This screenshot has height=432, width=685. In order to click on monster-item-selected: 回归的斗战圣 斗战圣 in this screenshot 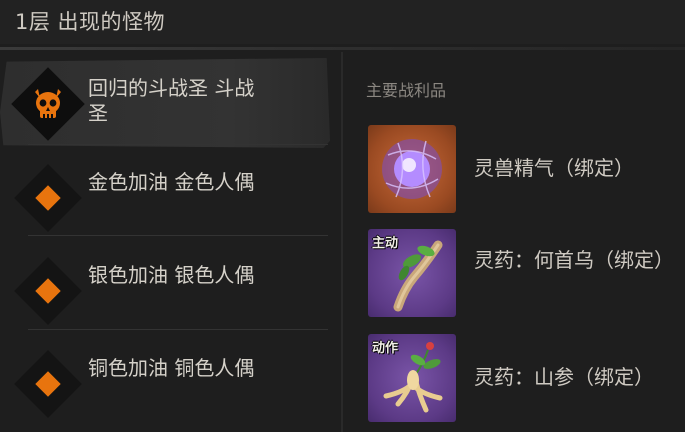, I will do `click(165, 103)`.